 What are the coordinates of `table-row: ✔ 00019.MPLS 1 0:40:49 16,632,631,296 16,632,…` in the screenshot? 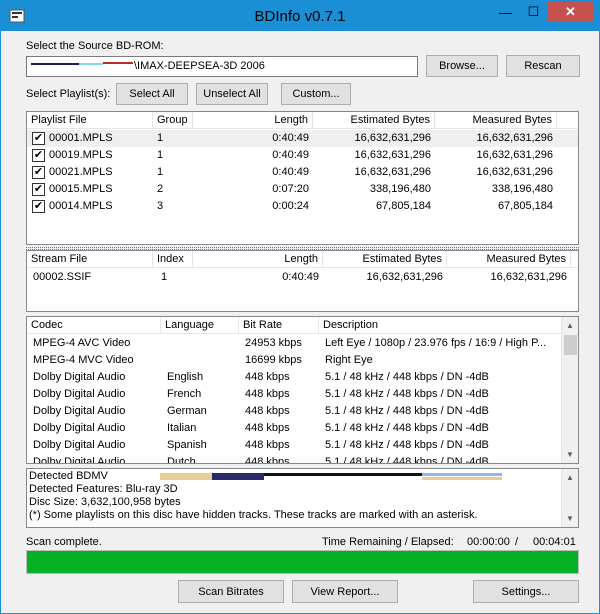 It's located at (302, 155).